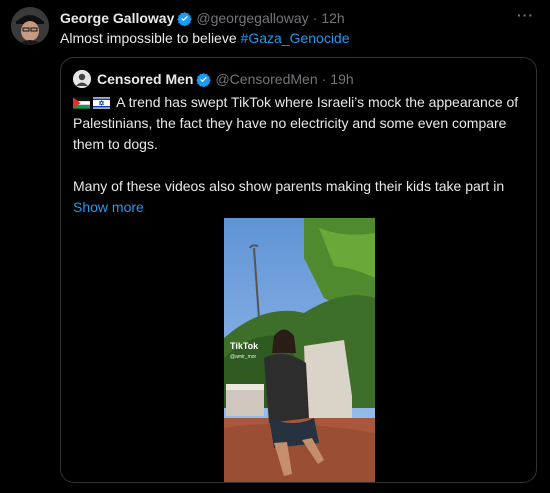 Image resolution: width=550 pixels, height=493 pixels. I want to click on video-frame-image: TikTok @amir_mor, so click(299, 350).